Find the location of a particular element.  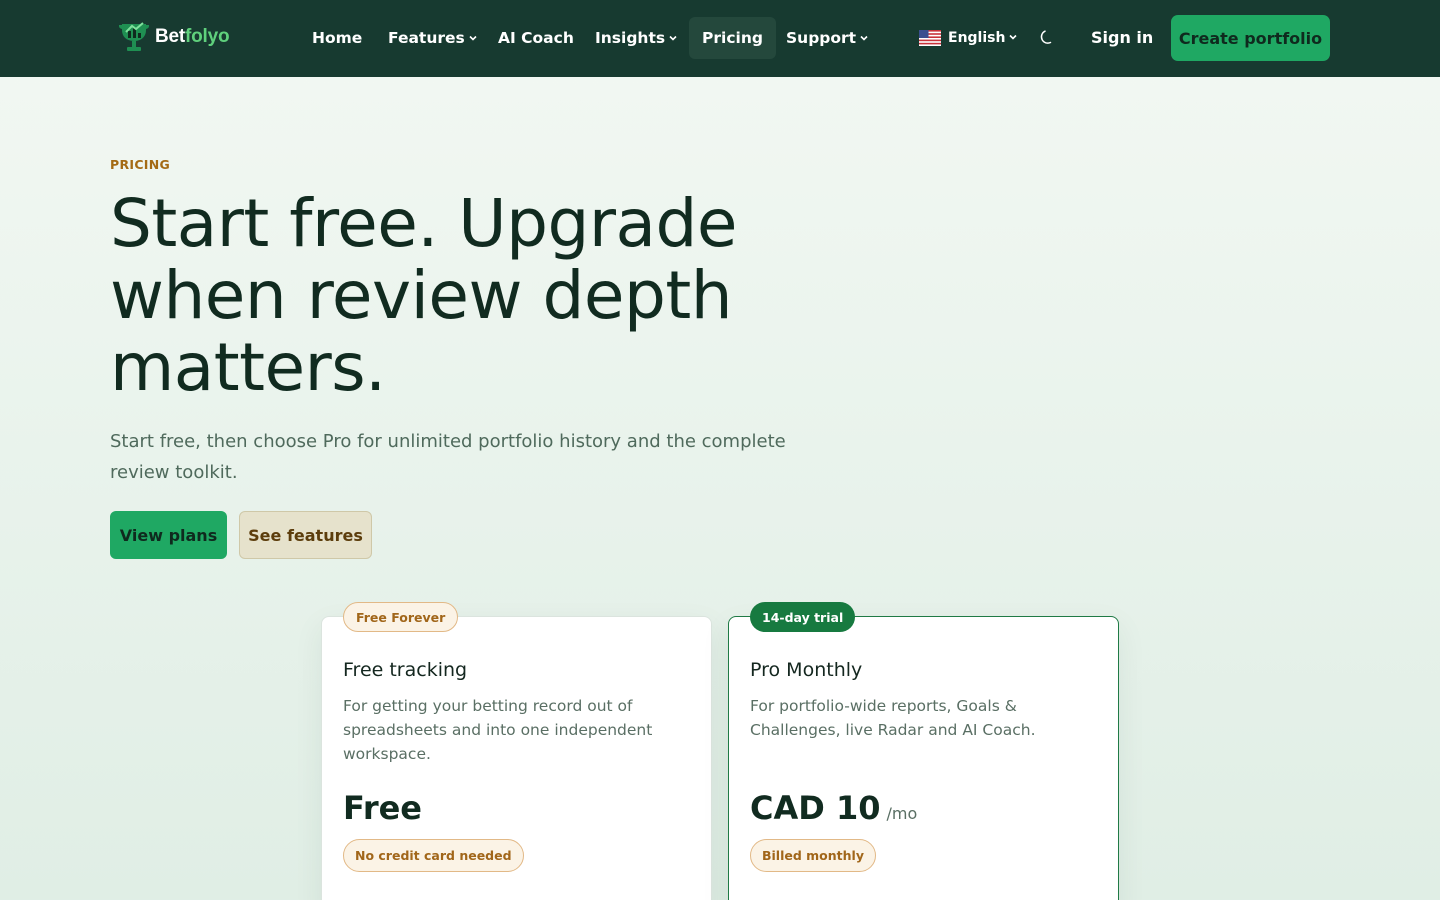

plan-title: Pro Monthly is located at coordinates (806, 670).